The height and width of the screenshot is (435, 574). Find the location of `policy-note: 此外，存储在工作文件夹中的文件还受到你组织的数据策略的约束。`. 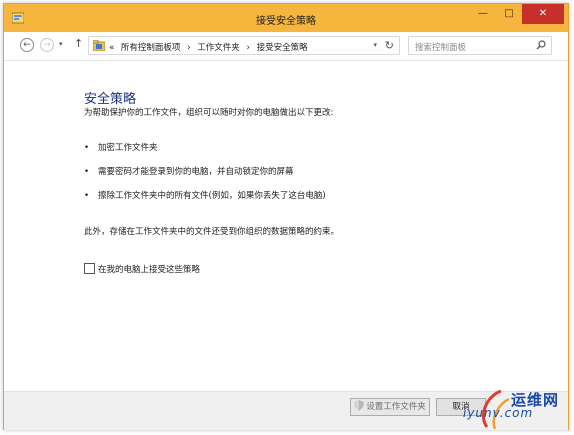

policy-note: 此外，存储在工作文件夹中的文件还受到你组织的数据策略的约束。 is located at coordinates (212, 232).